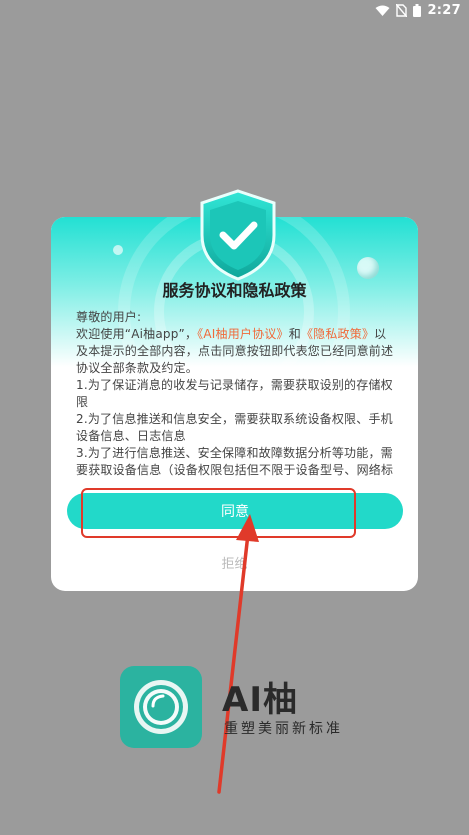 This screenshot has width=469, height=835. What do you see at coordinates (137, 334) in the screenshot?
I see `intro-prefix: 欢迎使用“Ai柚app”，` at bounding box center [137, 334].